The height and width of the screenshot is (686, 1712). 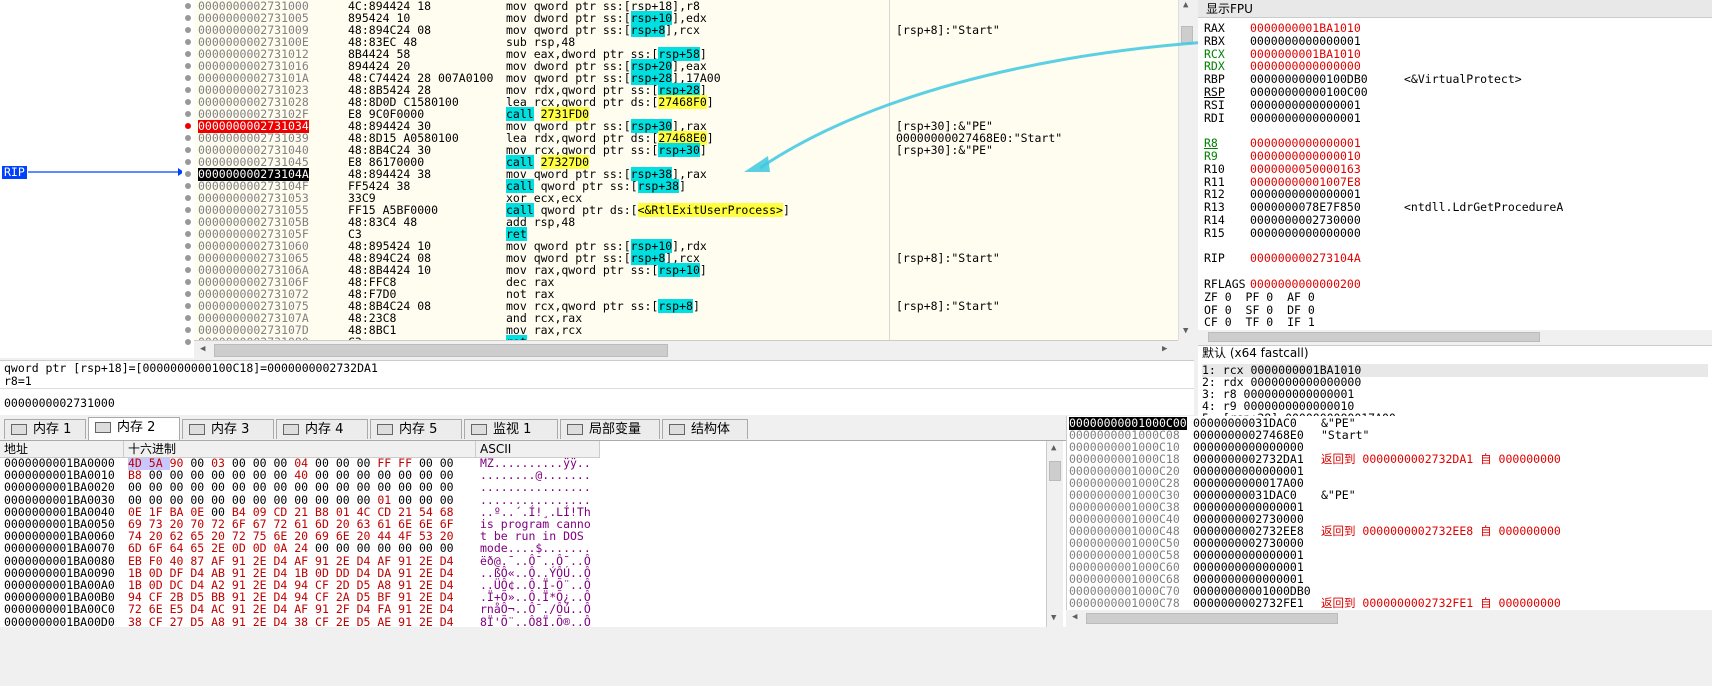 What do you see at coordinates (1441, 603) in the screenshot?
I see `stack-comment: 返回到 0000000002732FE1 自 000000000` at bounding box center [1441, 603].